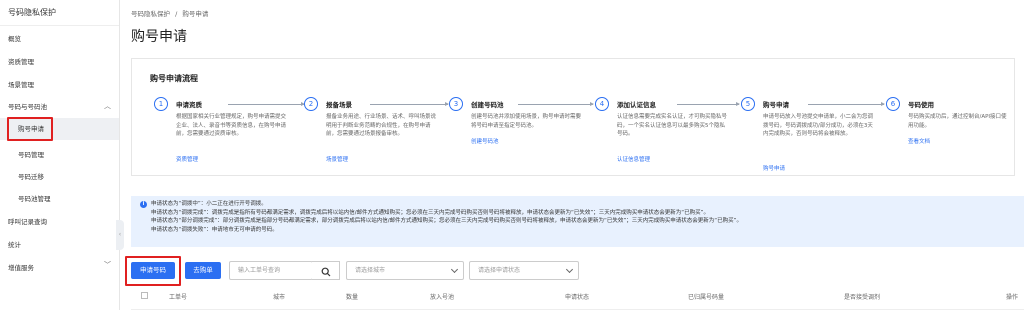 The width and height of the screenshot is (1024, 310). What do you see at coordinates (27, 107) in the screenshot?
I see `sidebar-group-label: 号码与号码池` at bounding box center [27, 107].